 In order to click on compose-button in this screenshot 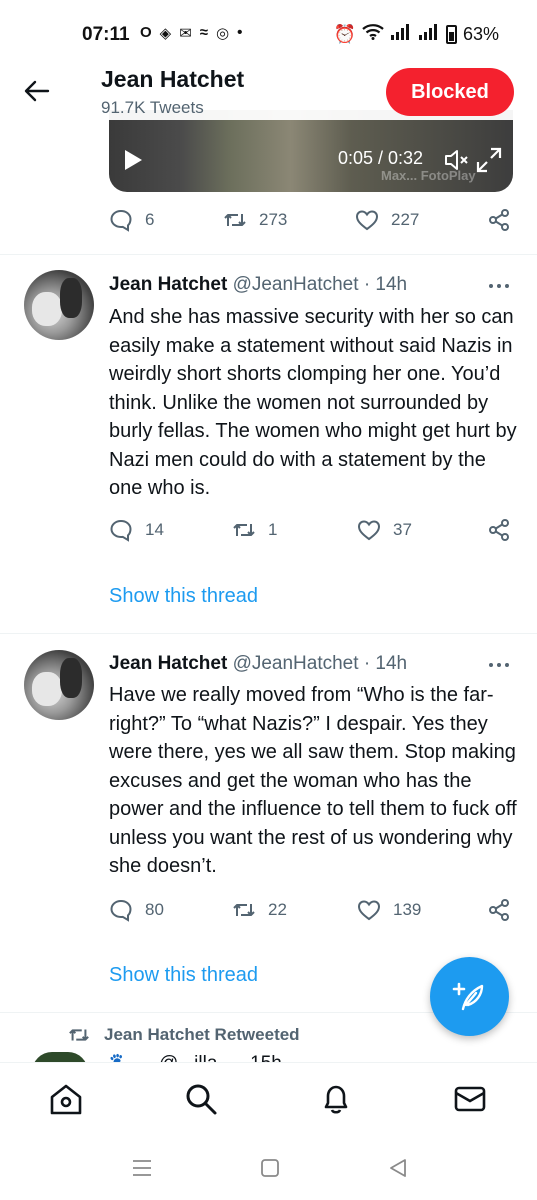, I will do `click(469, 996)`.